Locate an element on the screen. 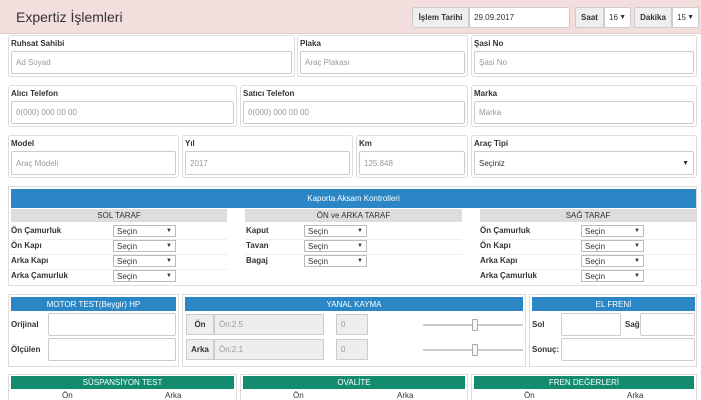  orijinal-label: Orijinal is located at coordinates (25, 324).